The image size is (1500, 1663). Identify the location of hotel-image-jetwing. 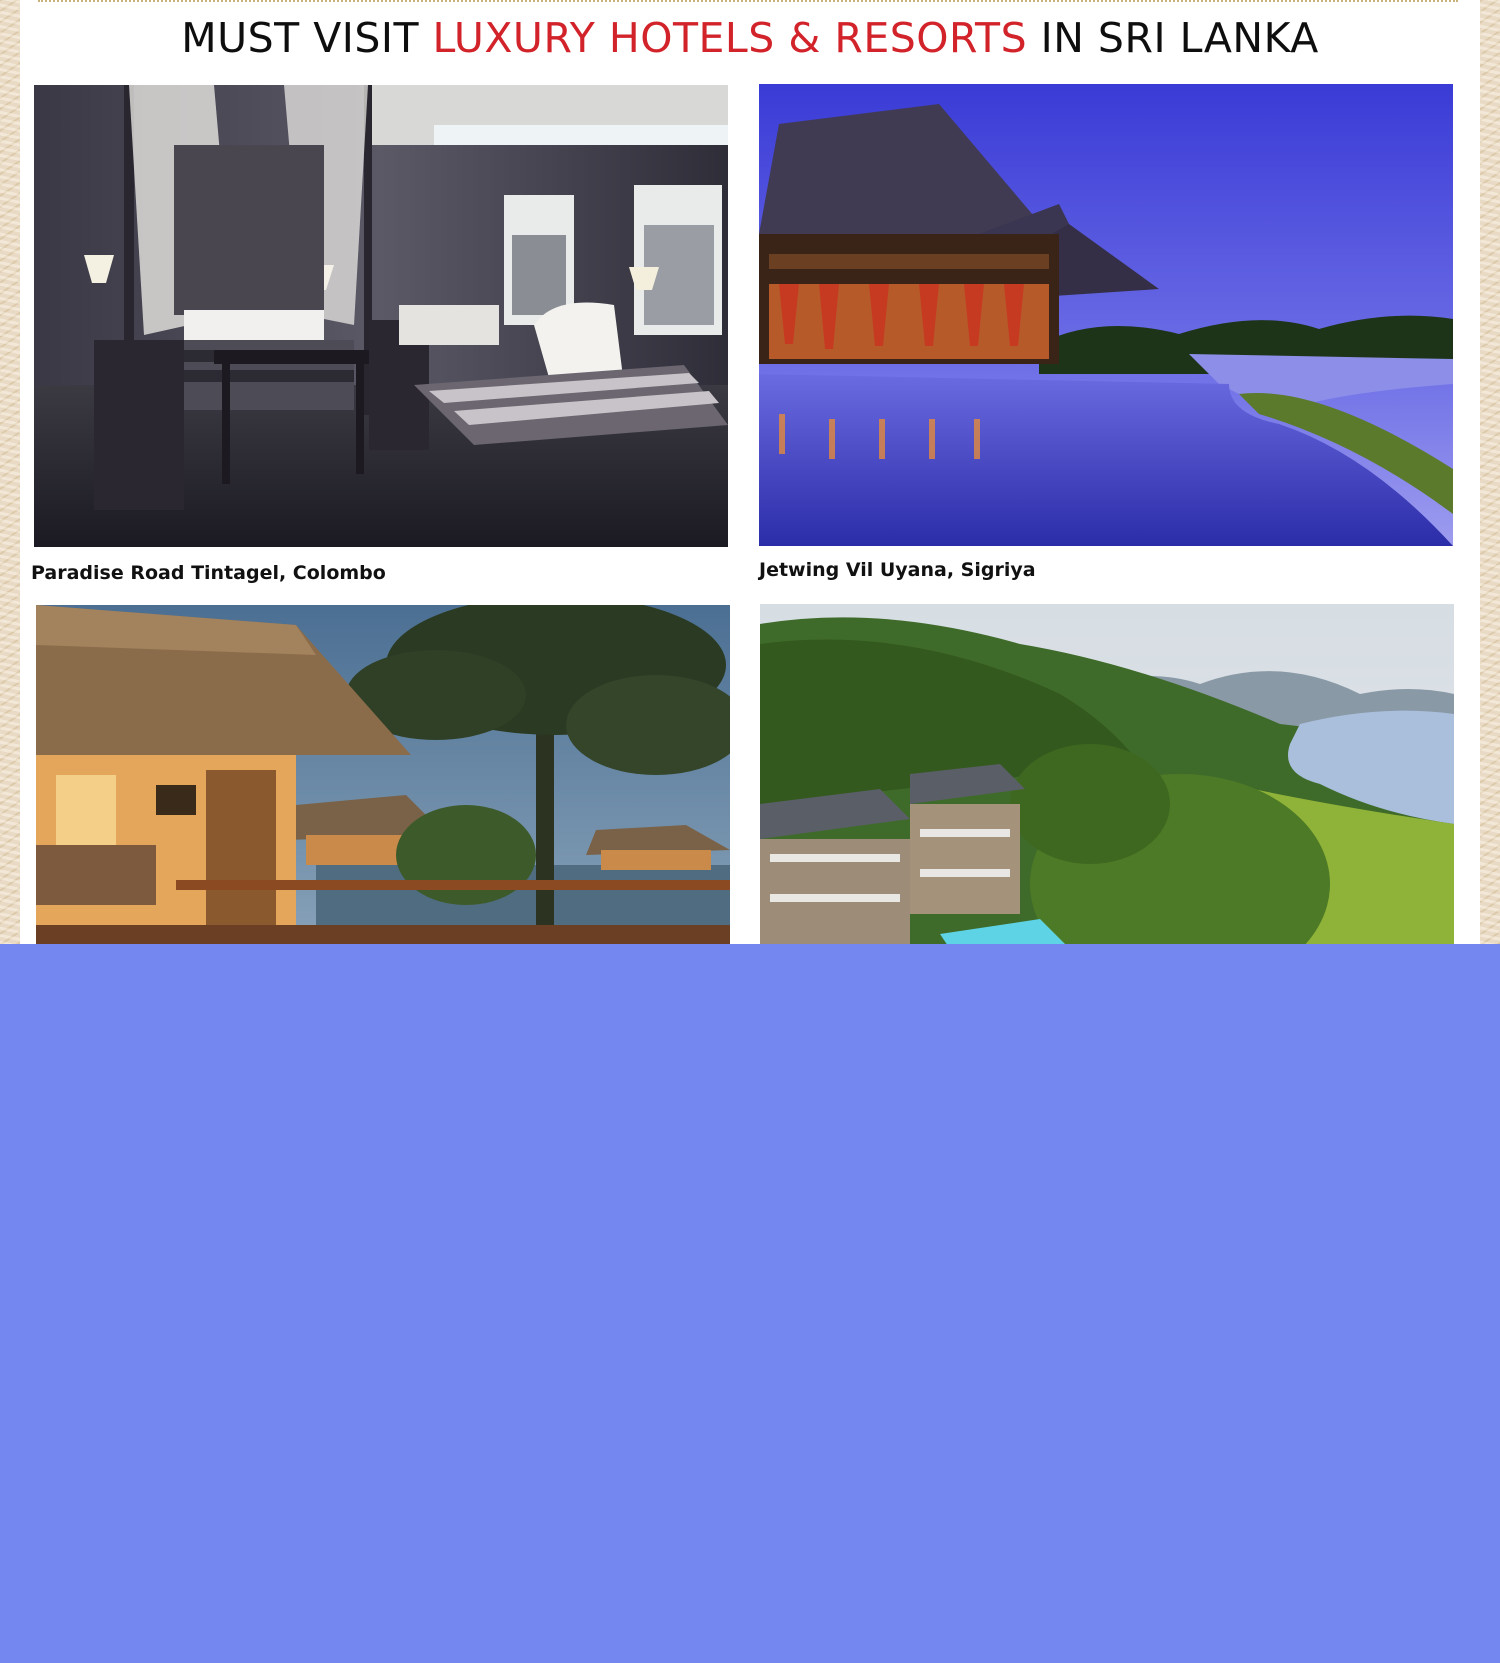
(1106, 315).